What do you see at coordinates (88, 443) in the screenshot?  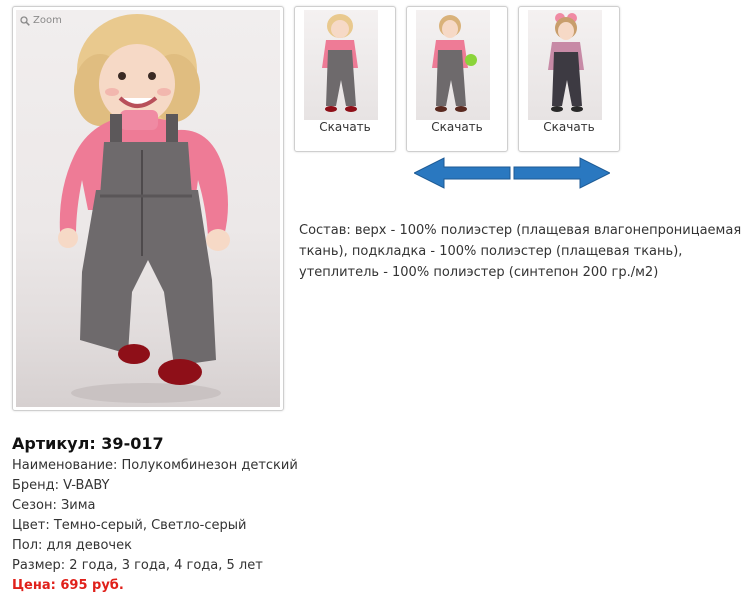 I see `sku-heading: Артикул: 39-017` at bounding box center [88, 443].